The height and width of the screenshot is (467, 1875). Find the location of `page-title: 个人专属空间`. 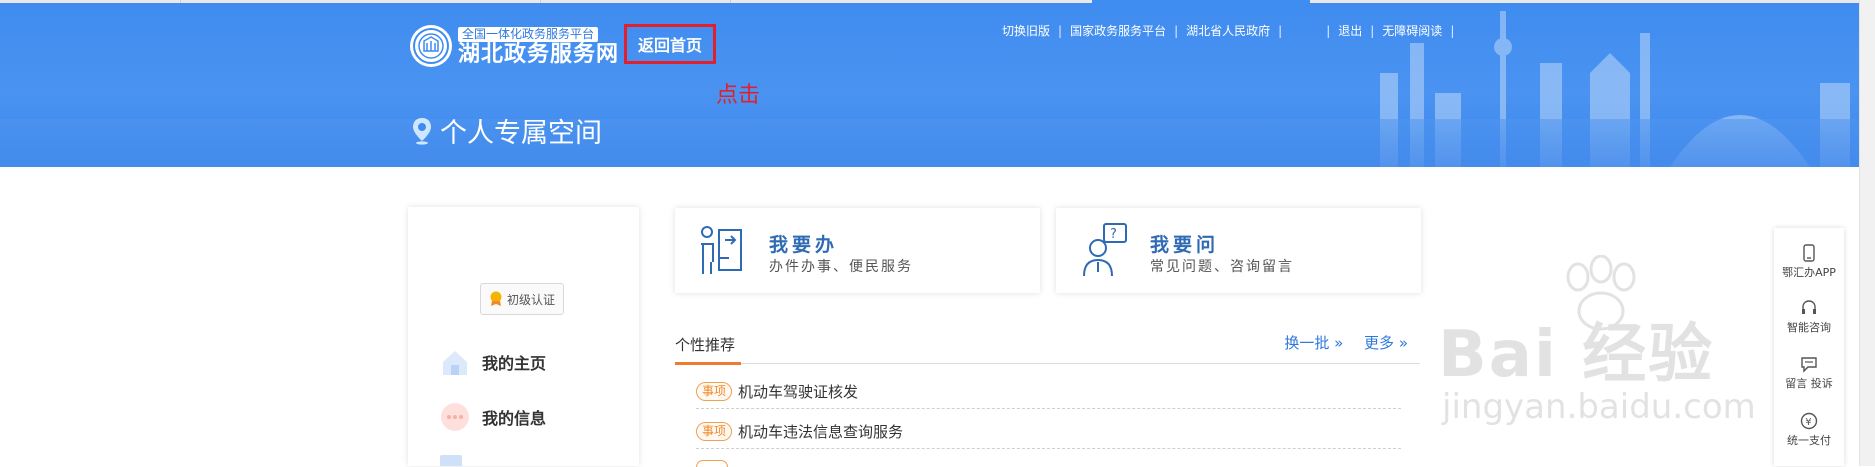

page-title: 个人专属空间 is located at coordinates (507, 130).